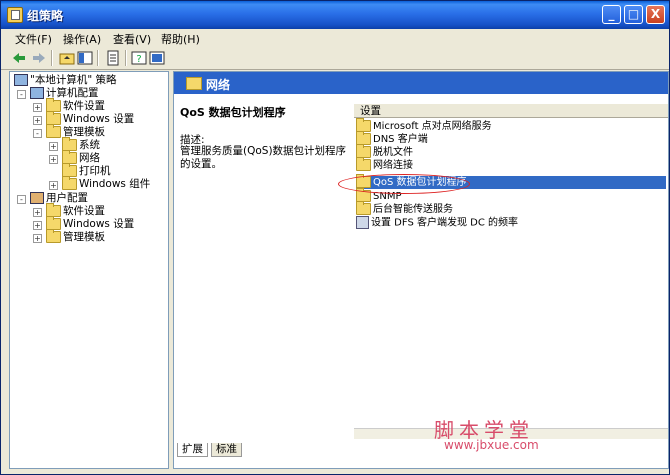 Image resolution: width=670 pixels, height=475 pixels. Describe the element at coordinates (157, 58) in the screenshot. I see `properties-icon` at that location.